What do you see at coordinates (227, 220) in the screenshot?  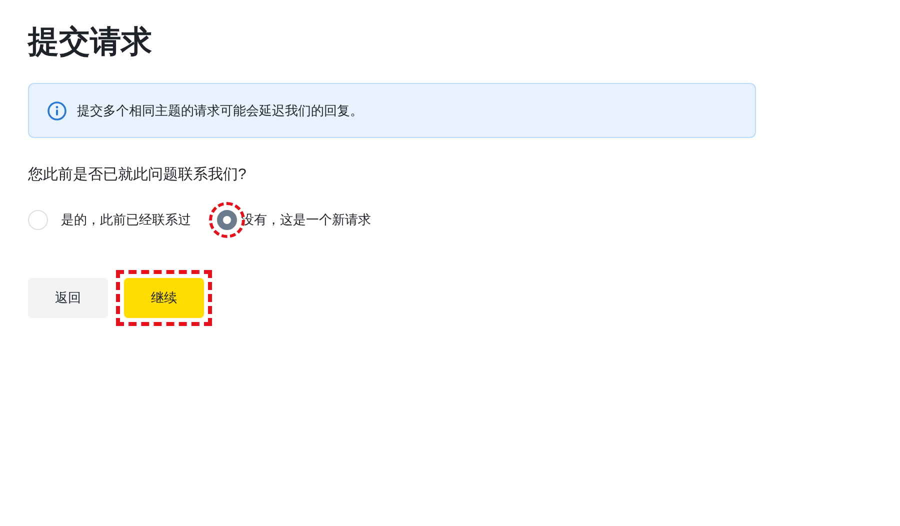 I see `radio-button` at bounding box center [227, 220].